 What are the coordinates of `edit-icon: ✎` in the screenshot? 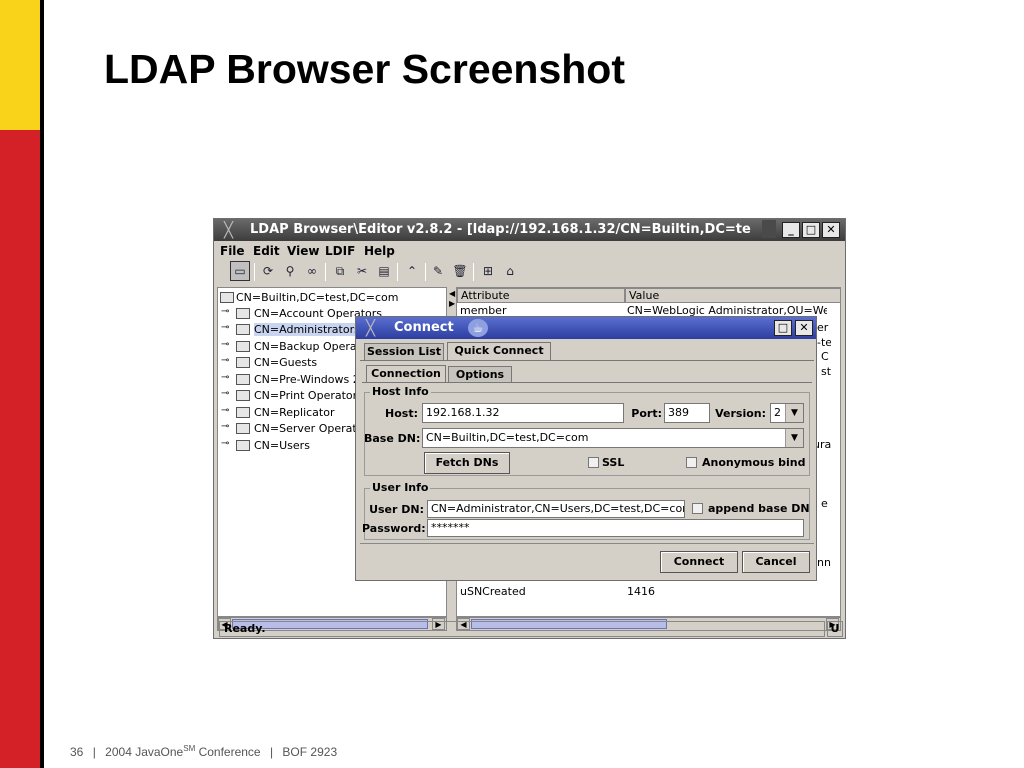 It's located at (438, 271).